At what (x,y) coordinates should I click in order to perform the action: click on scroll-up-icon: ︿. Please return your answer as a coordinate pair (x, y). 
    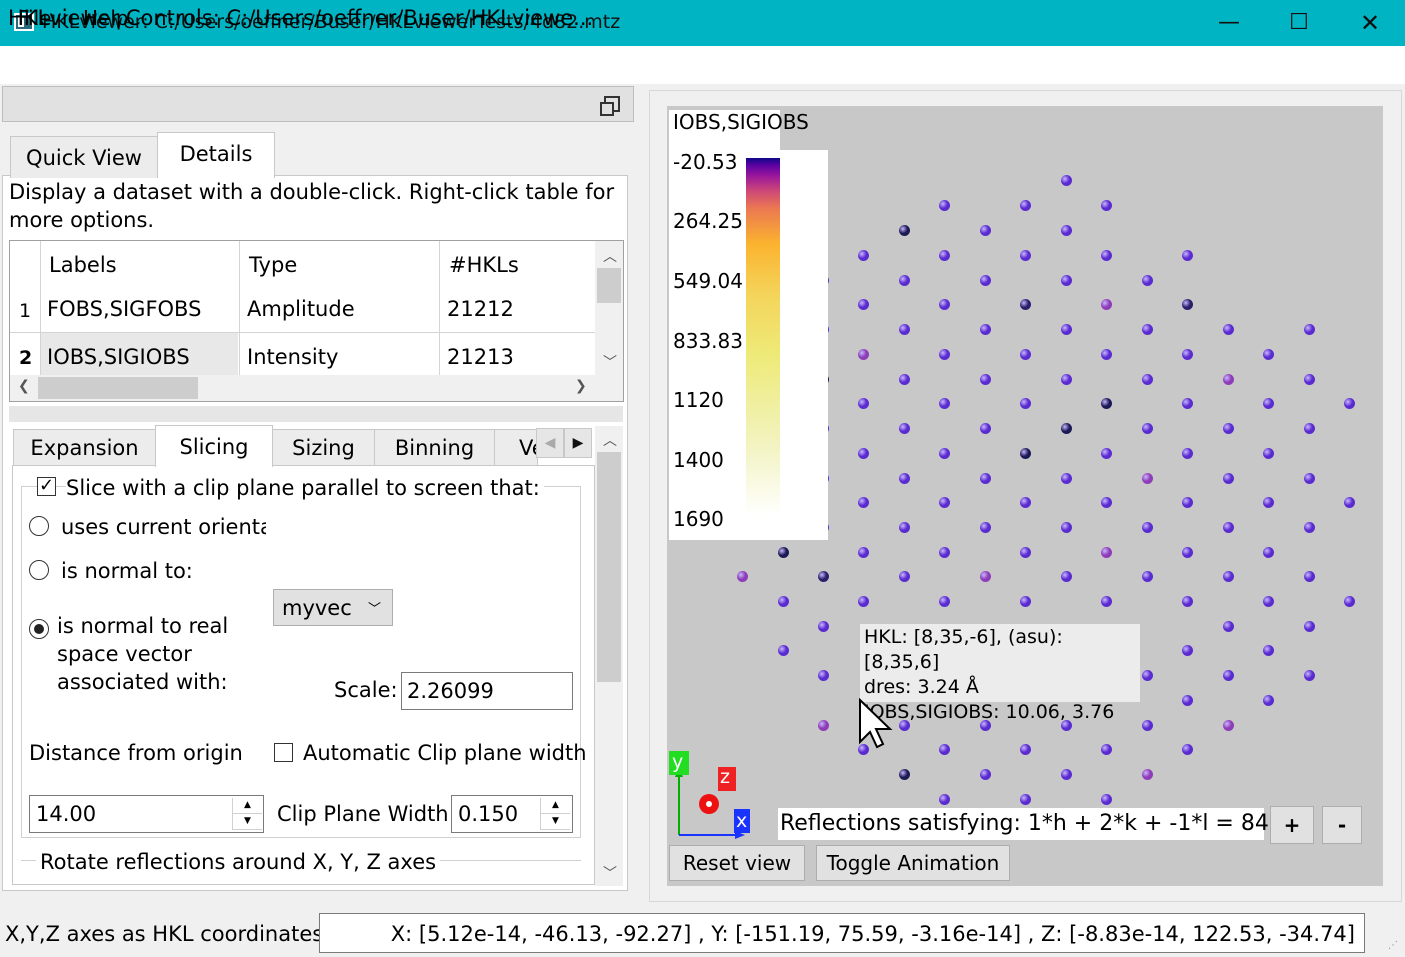
    Looking at the image, I should click on (610, 256).